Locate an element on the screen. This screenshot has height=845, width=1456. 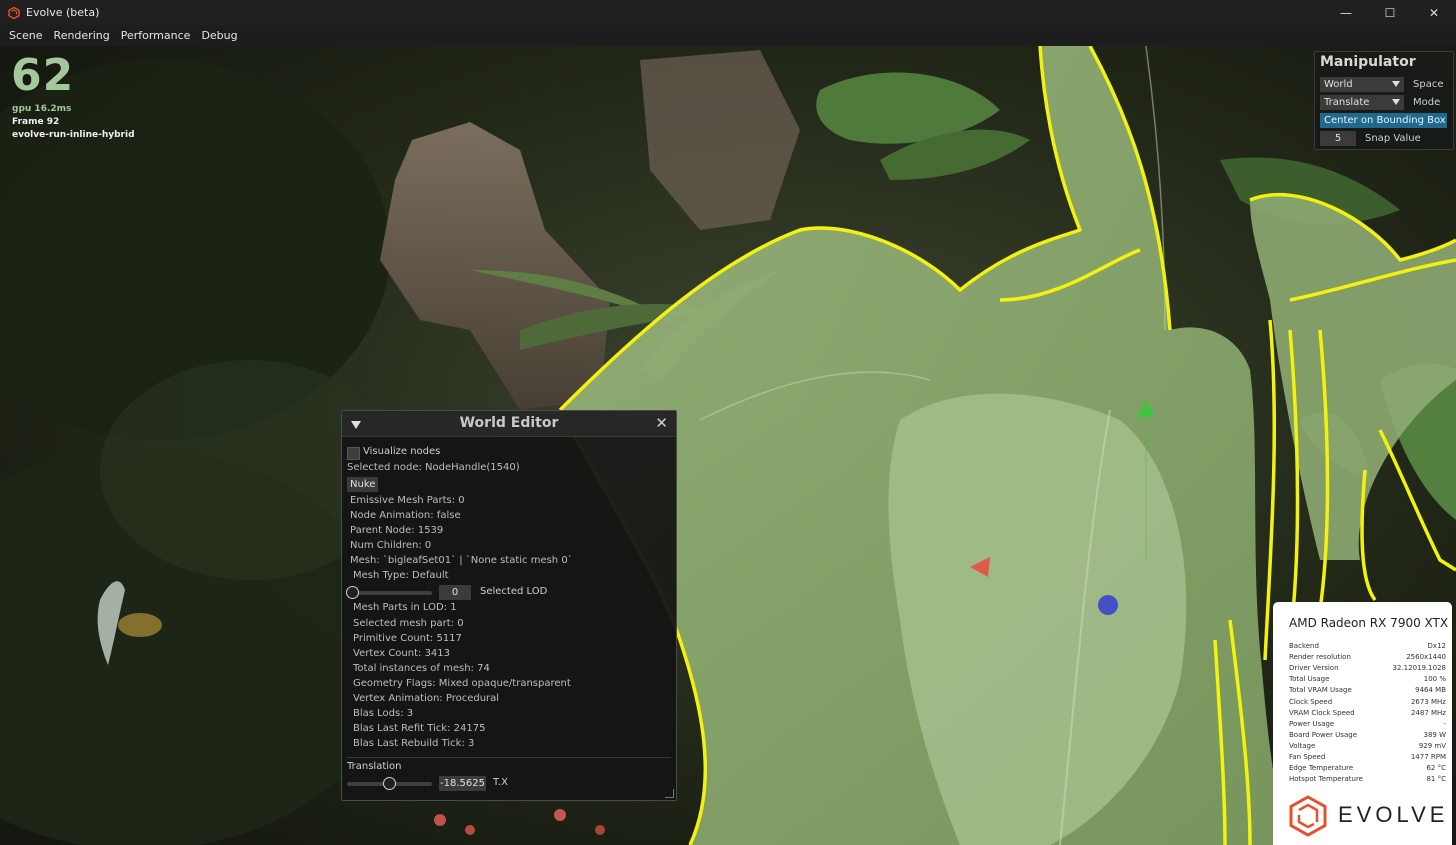
gpu-stat-value: Dx12 is located at coordinates (1436, 646).